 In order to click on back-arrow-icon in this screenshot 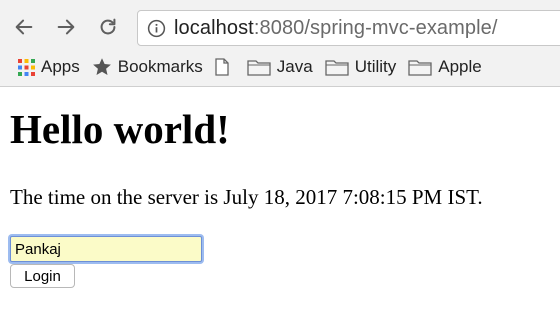, I will do `click(24, 27)`.